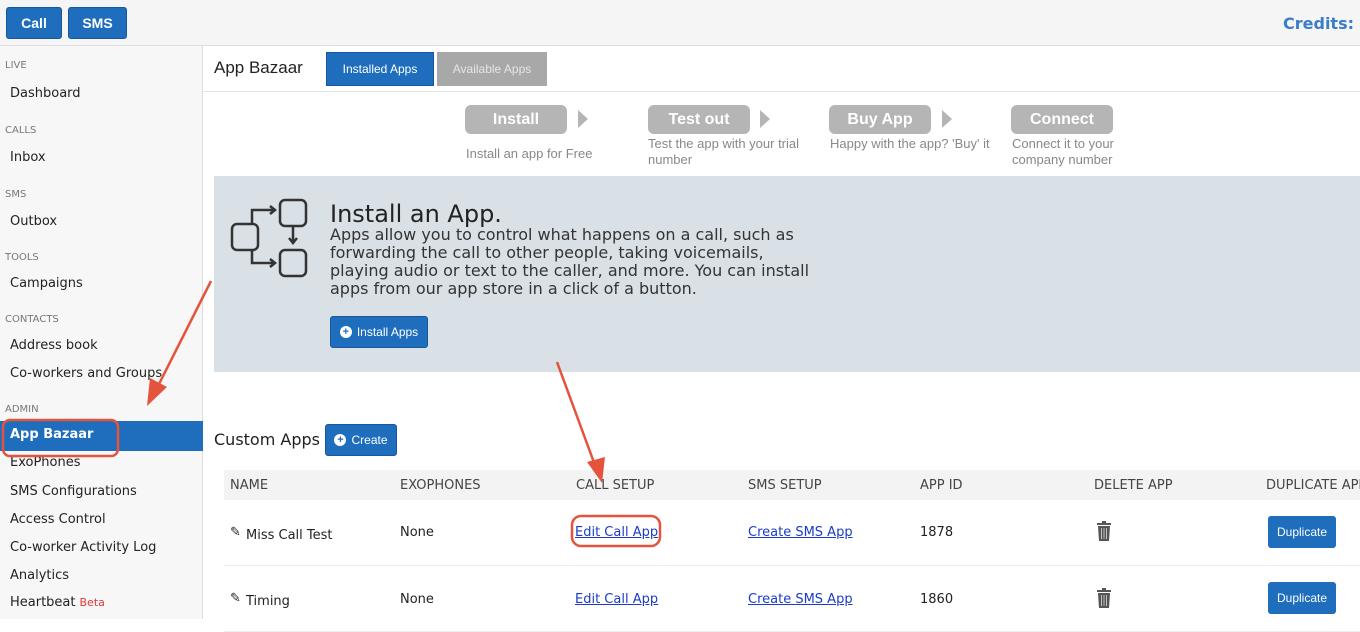  I want to click on top-bar: Call SMS Credits:, so click(680, 23).